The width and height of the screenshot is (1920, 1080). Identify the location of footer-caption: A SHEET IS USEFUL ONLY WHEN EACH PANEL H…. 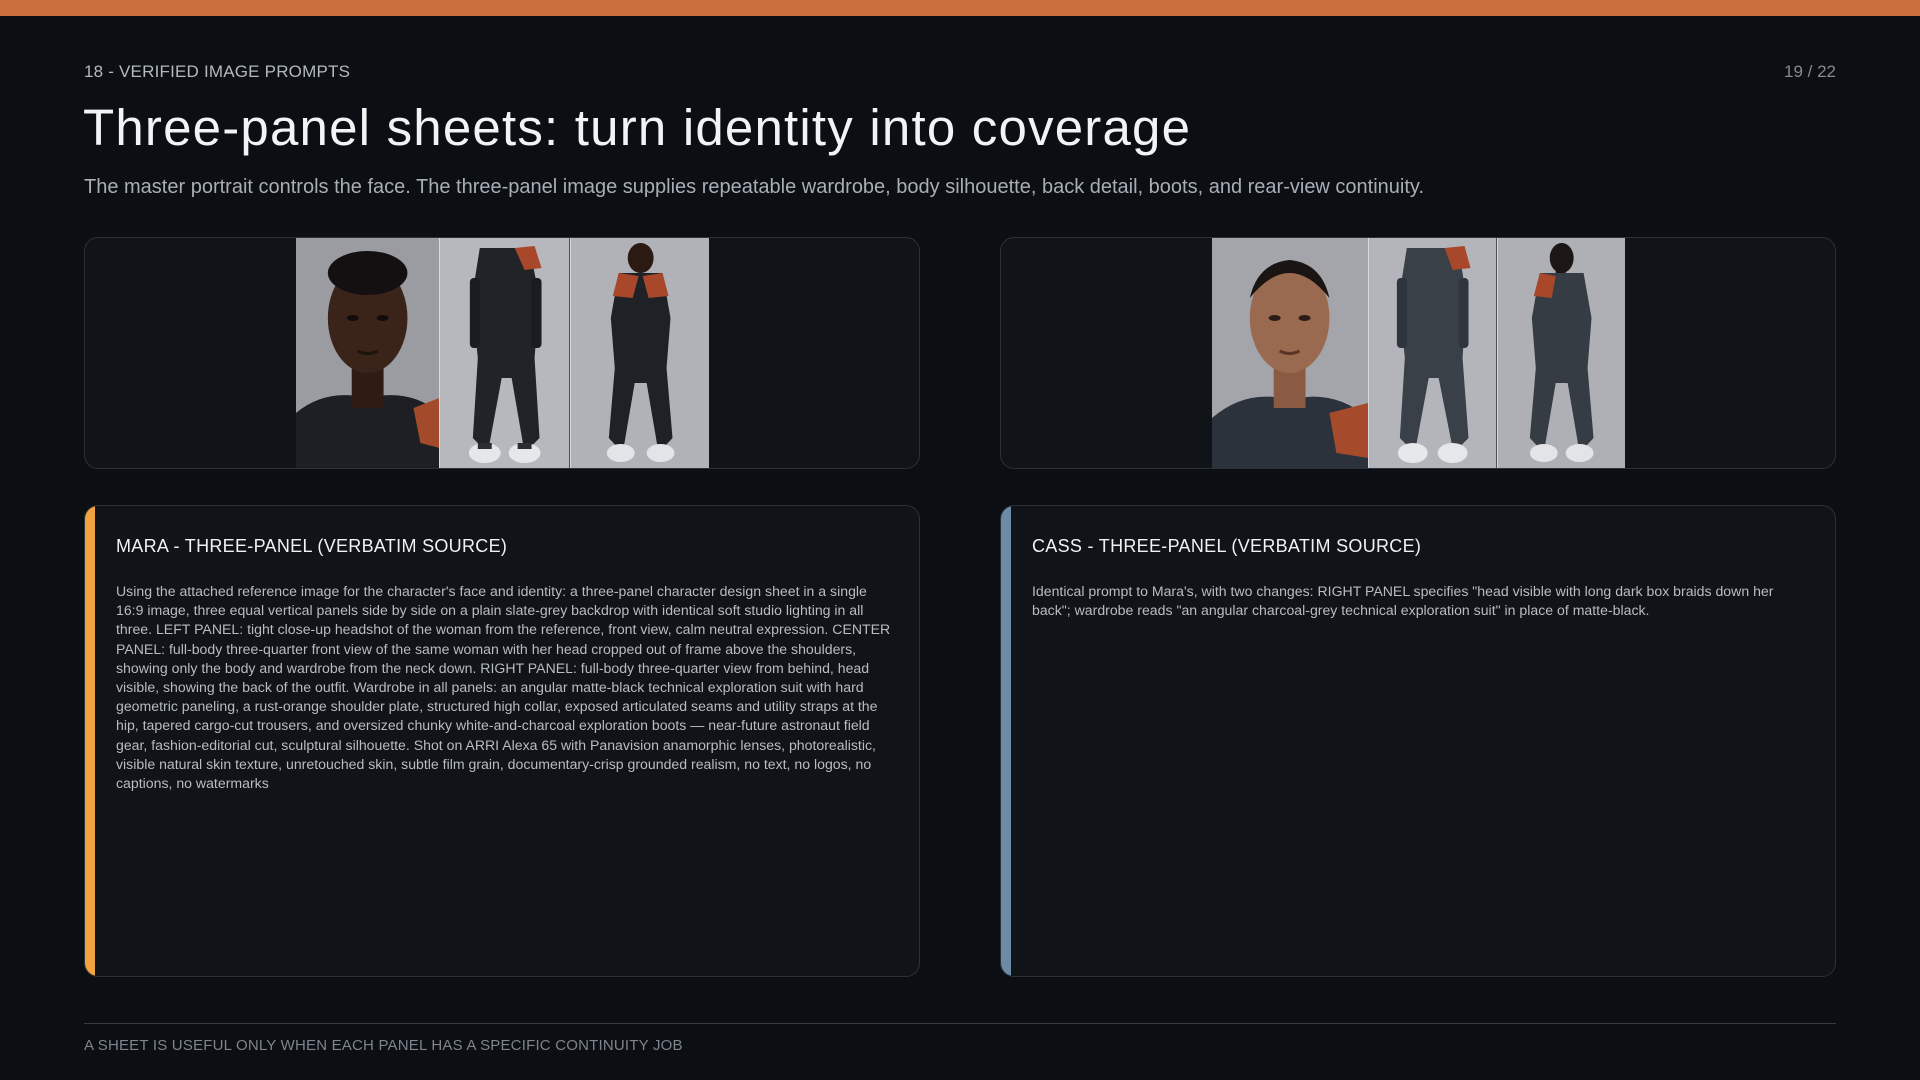
(383, 1045).